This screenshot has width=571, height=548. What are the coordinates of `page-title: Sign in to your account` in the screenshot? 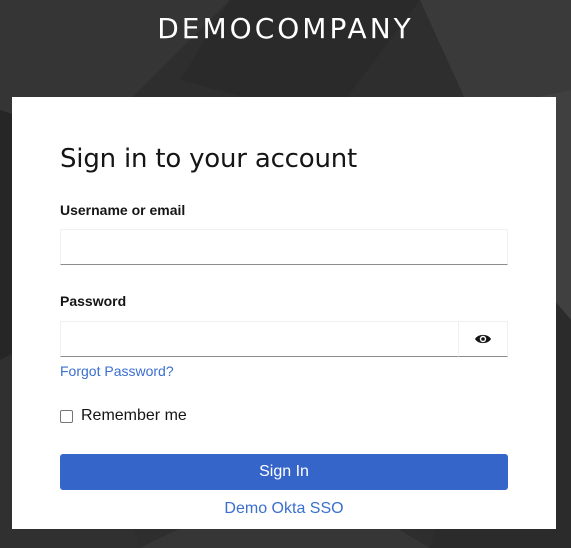 It's located at (209, 159).